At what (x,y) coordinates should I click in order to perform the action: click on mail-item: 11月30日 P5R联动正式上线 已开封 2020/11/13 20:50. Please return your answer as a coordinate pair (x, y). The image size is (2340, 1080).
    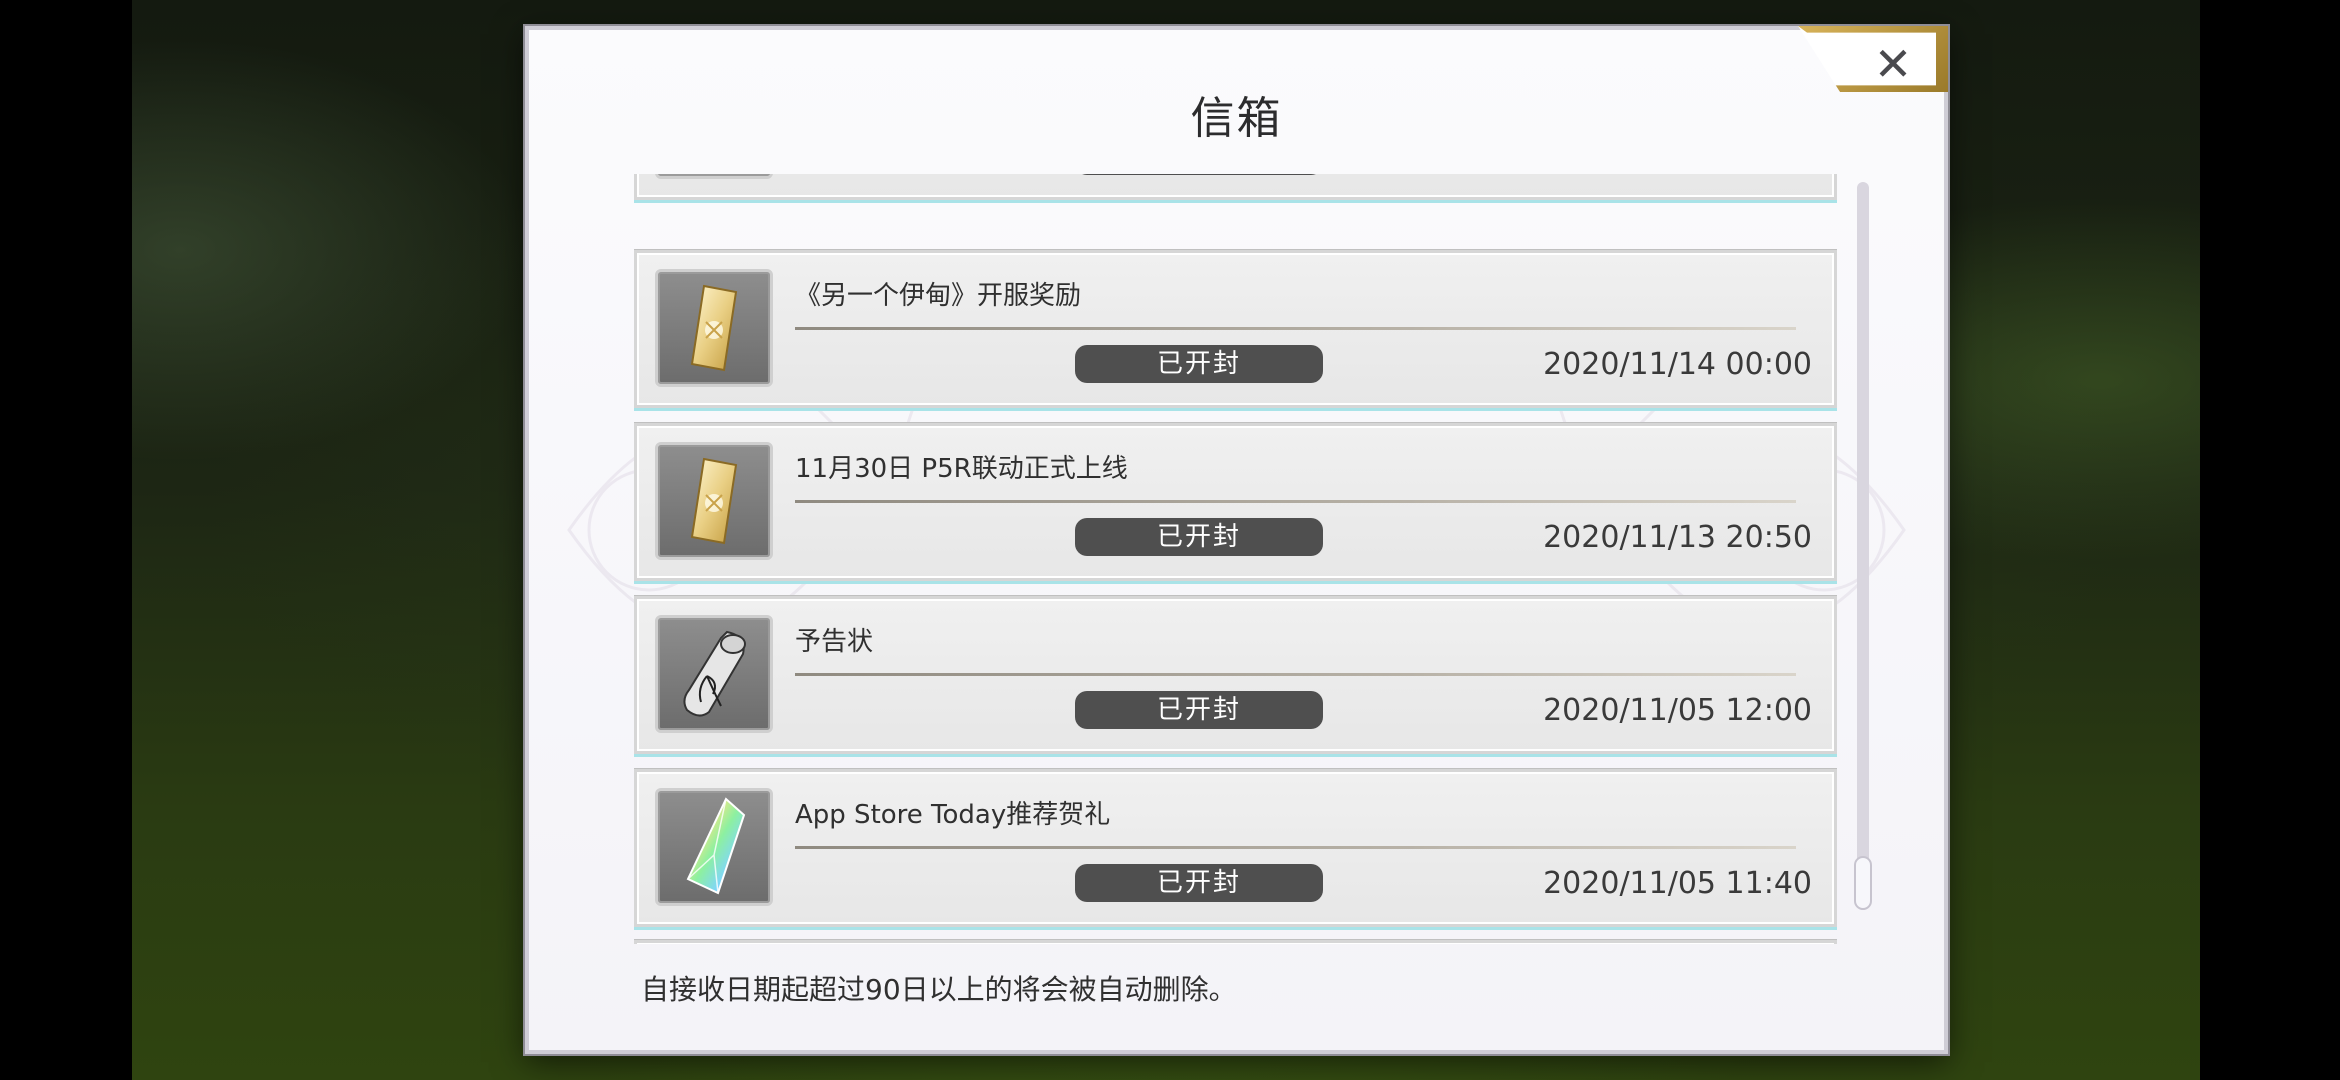
    Looking at the image, I should click on (1235, 502).